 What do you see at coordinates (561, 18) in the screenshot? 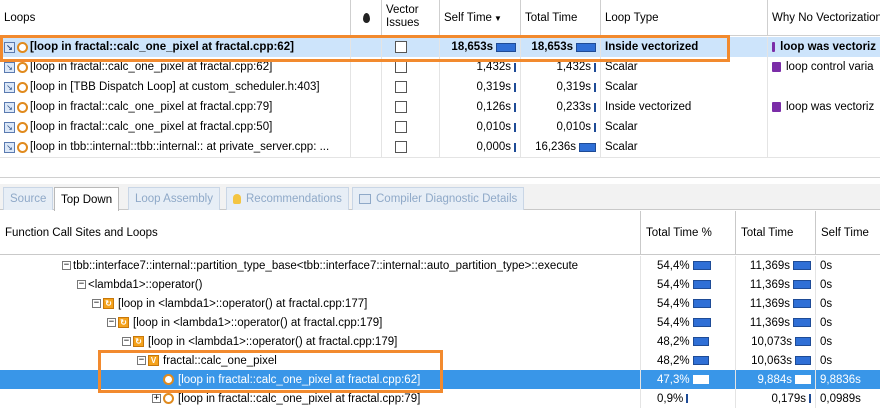
I see `col-total-time-header: Total Time` at bounding box center [561, 18].